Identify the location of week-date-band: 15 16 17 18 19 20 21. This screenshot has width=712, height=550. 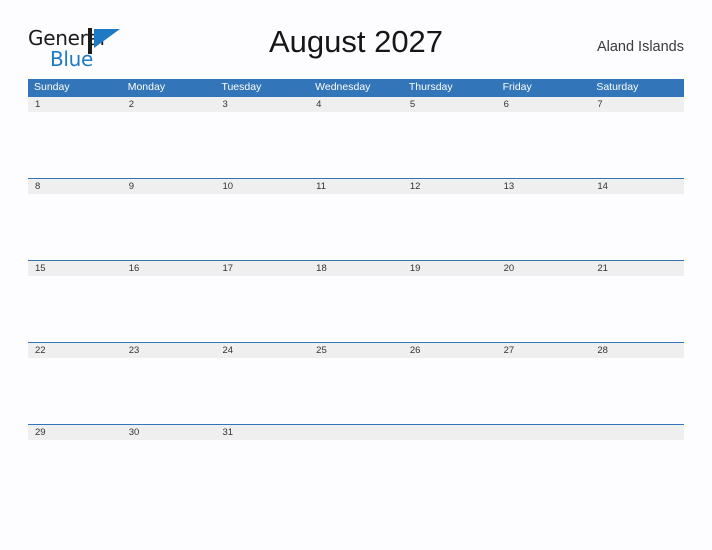
(356, 268).